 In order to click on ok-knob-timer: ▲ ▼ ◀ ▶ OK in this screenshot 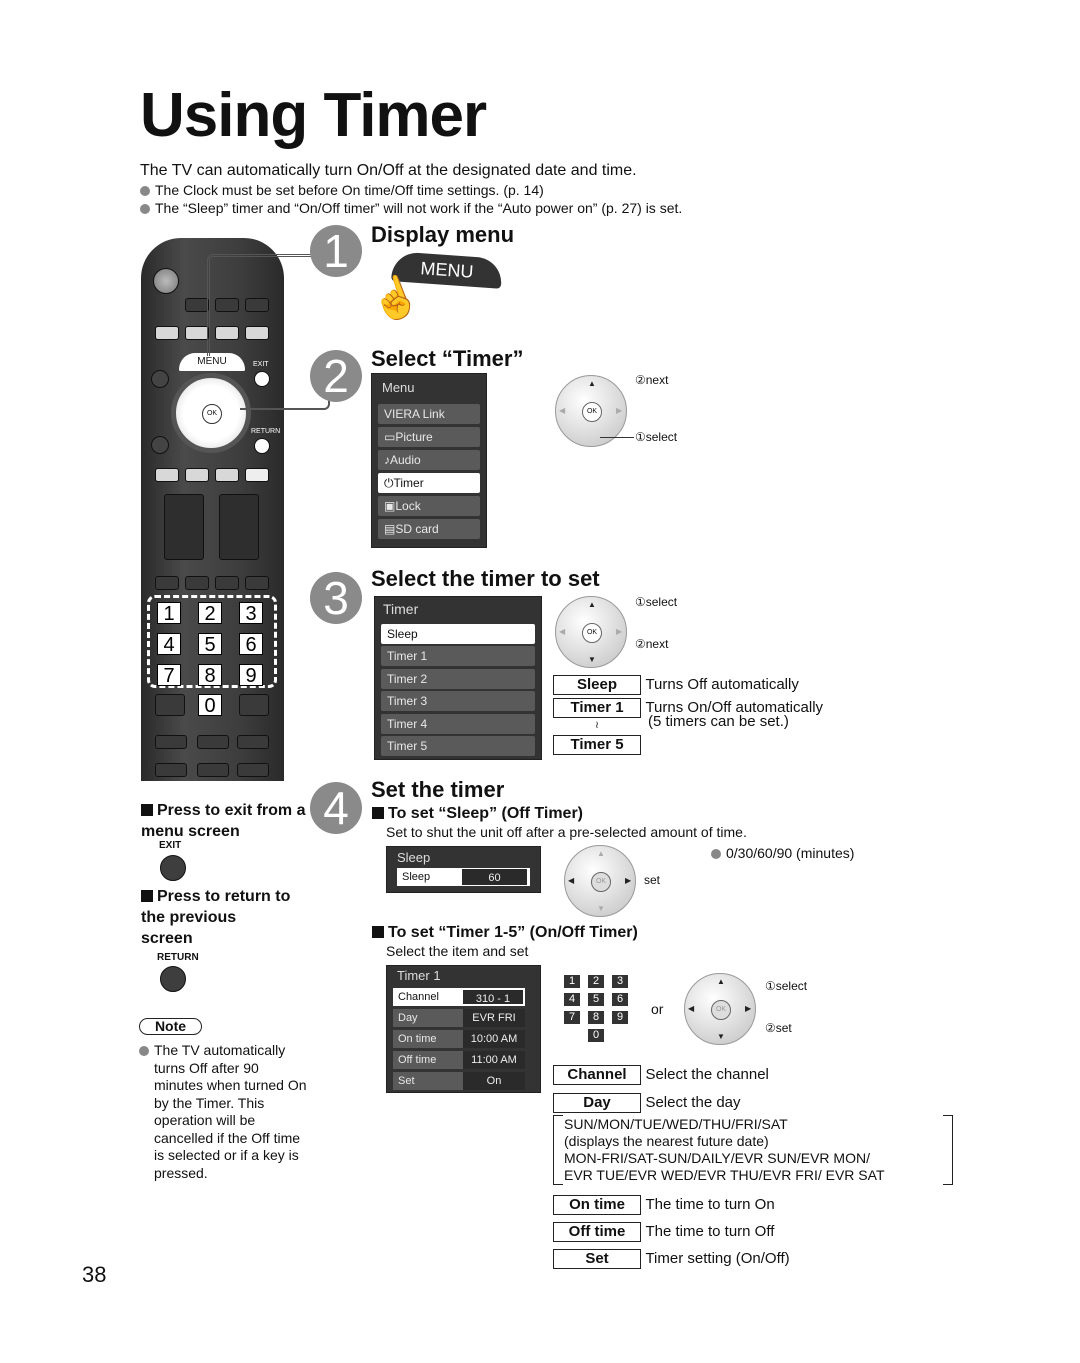, I will do `click(720, 1009)`.